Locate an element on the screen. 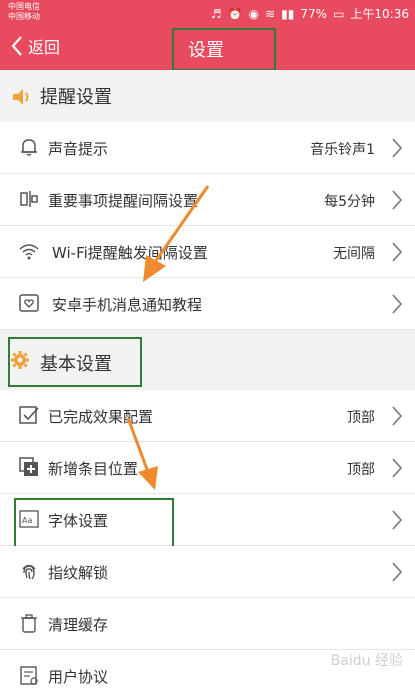 This screenshot has height=692, width=415. tutorial-arrows is located at coordinates (168, 337).